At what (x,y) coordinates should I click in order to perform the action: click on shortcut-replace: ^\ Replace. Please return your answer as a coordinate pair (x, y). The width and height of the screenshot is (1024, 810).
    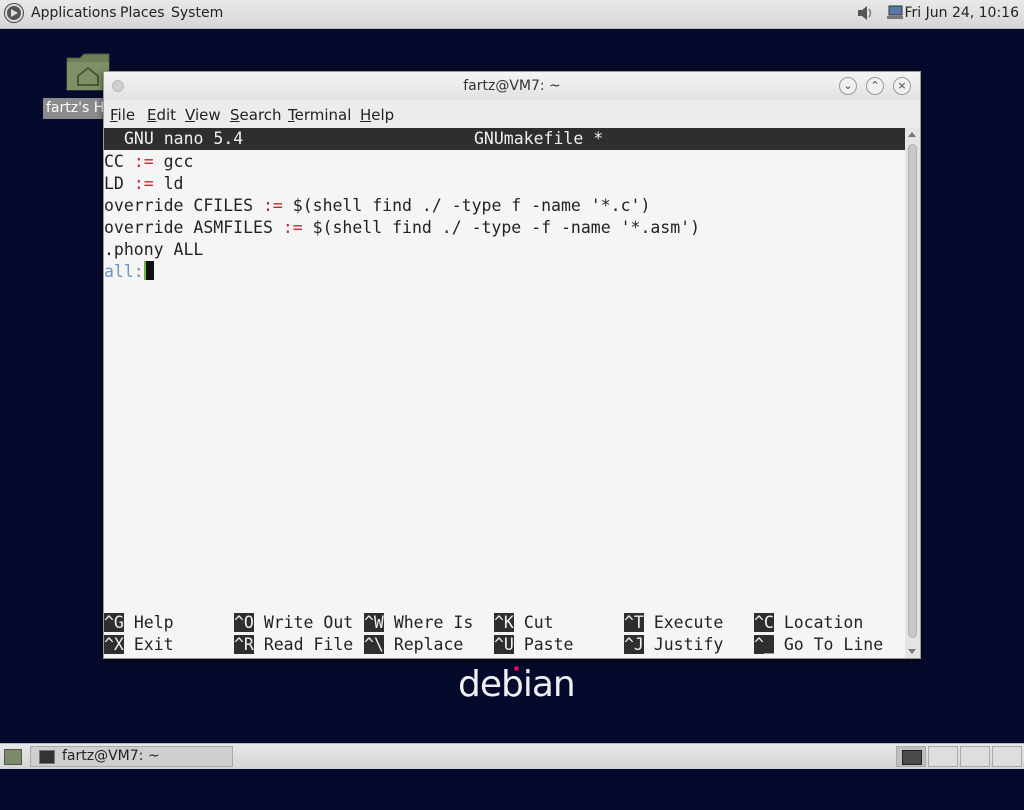
    Looking at the image, I should click on (413, 645).